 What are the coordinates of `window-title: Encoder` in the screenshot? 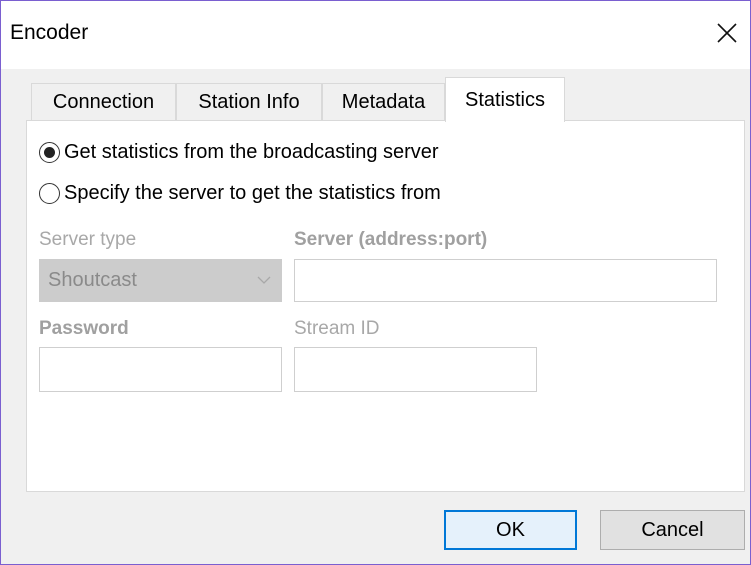 It's located at (49, 32).